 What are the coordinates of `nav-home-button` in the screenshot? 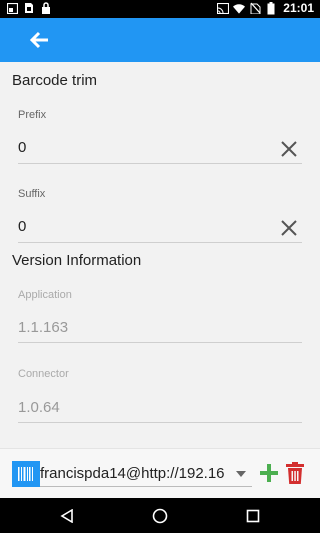 It's located at (160, 516).